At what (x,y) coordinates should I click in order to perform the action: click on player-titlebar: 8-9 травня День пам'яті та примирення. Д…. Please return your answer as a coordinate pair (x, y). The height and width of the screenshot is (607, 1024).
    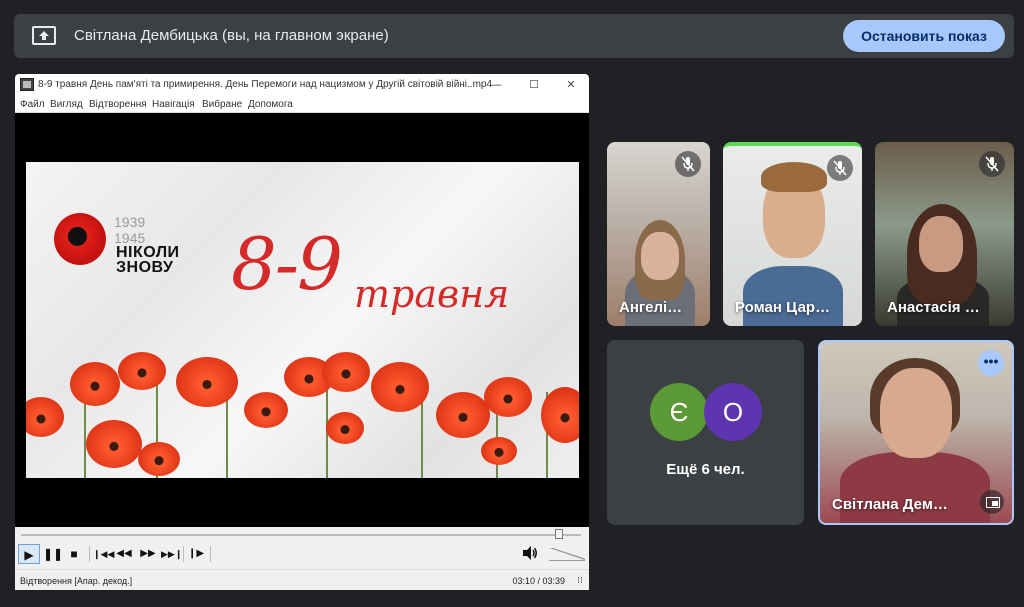
    Looking at the image, I should click on (302, 85).